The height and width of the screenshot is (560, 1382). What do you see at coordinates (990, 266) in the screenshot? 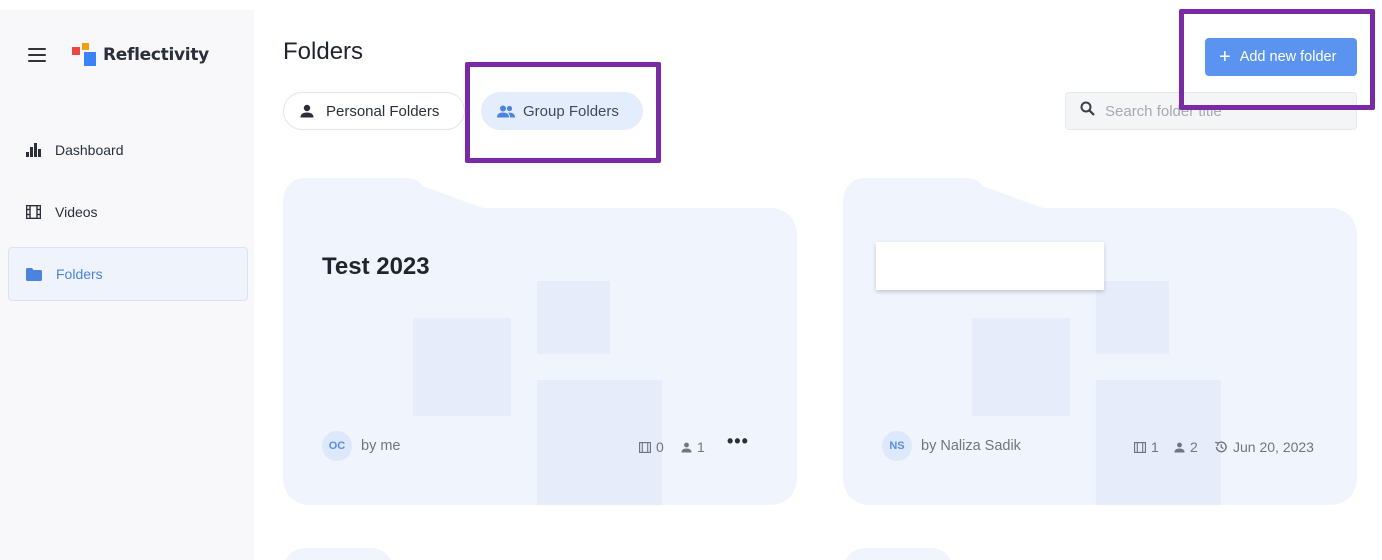
I see `redacted-folder-title` at bounding box center [990, 266].